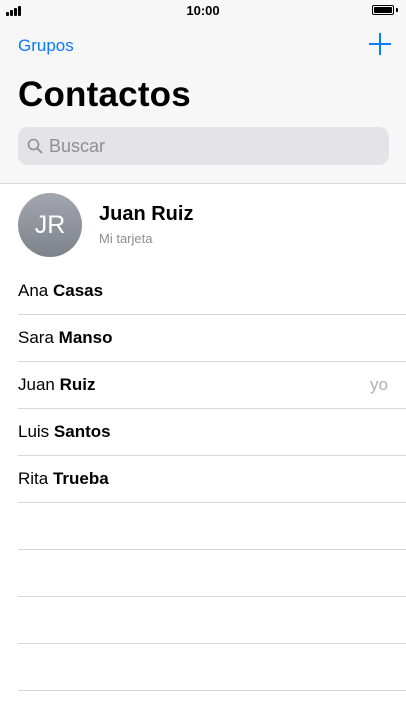 This screenshot has height=722, width=406. I want to click on battery-icon, so click(385, 10).